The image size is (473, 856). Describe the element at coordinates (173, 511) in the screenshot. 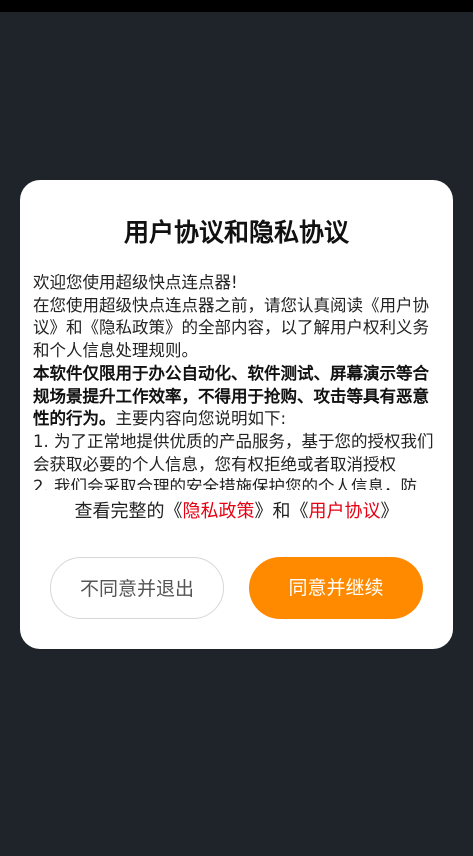

I see `bracket-open-1: 《` at that location.